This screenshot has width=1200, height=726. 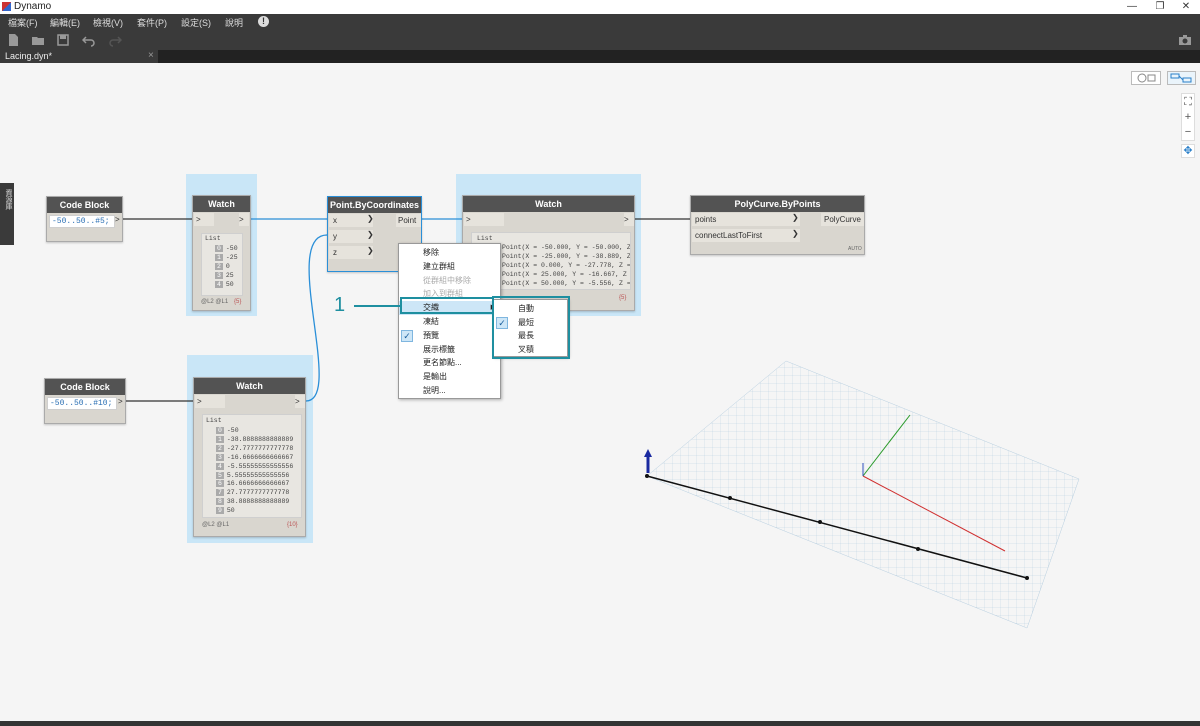 What do you see at coordinates (449, 267) in the screenshot?
I see `context-menu-item: 建立群組` at bounding box center [449, 267].